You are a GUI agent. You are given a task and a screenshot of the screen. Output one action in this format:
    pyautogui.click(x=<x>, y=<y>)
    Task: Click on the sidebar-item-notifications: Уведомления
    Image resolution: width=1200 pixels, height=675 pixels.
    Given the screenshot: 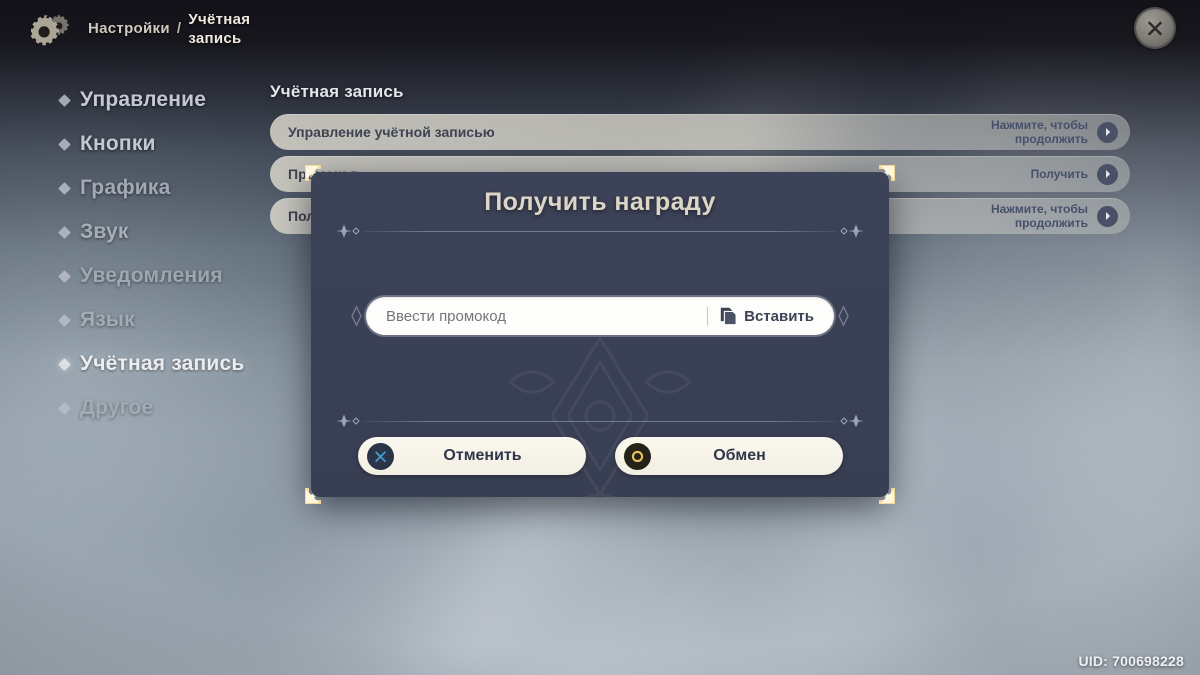 What is the action you would take?
    pyautogui.click(x=184, y=276)
    